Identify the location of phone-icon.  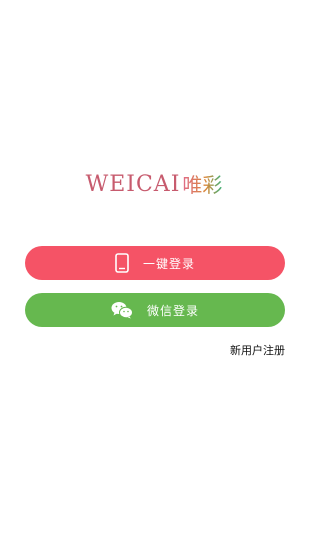
(122, 263).